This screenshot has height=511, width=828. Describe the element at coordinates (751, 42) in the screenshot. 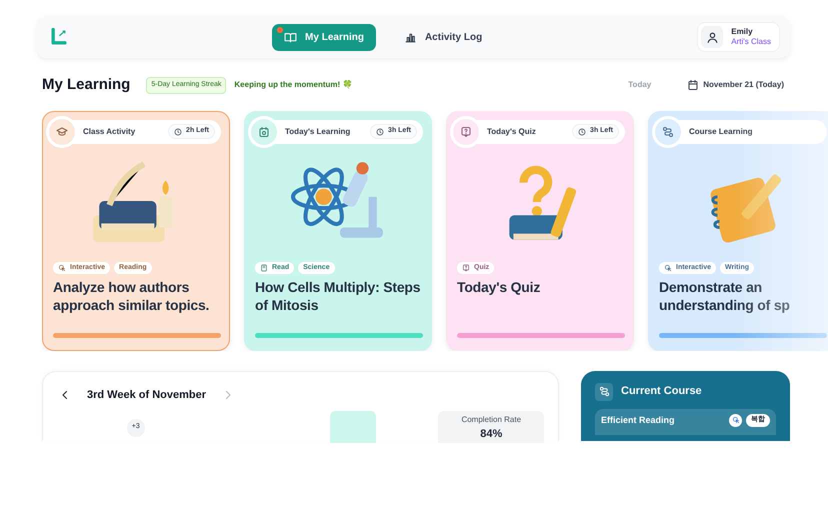

I see `user-class: Arti's Class` at that location.